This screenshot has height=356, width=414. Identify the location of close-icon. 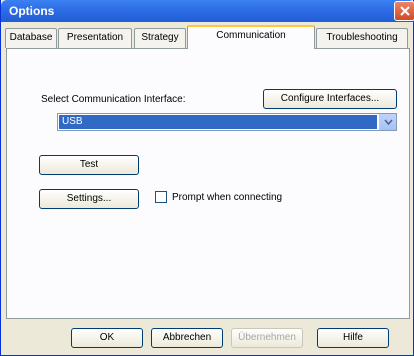
(405, 11).